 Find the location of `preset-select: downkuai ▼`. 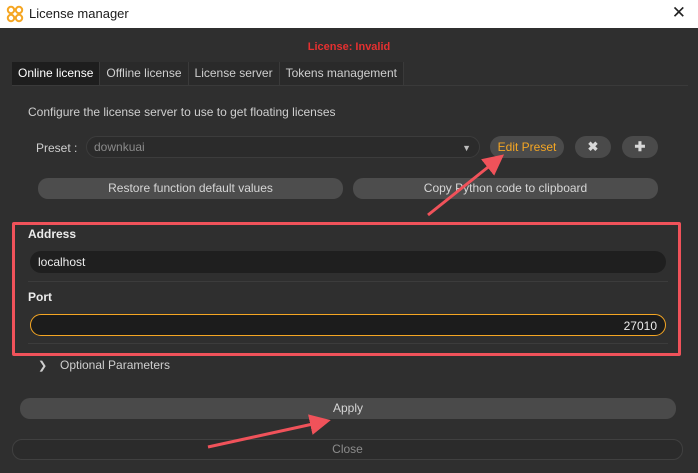

preset-select: downkuai ▼ is located at coordinates (283, 147).